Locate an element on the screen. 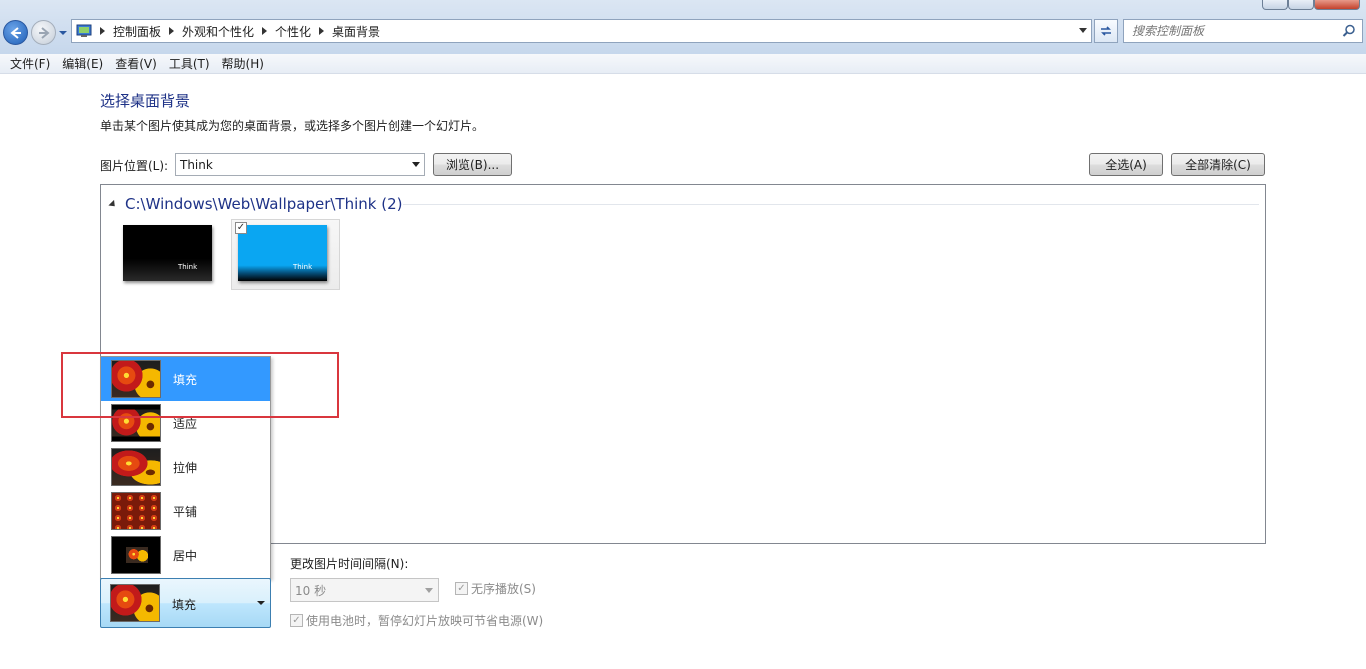  fit-preview-image is located at coordinates (136, 423).